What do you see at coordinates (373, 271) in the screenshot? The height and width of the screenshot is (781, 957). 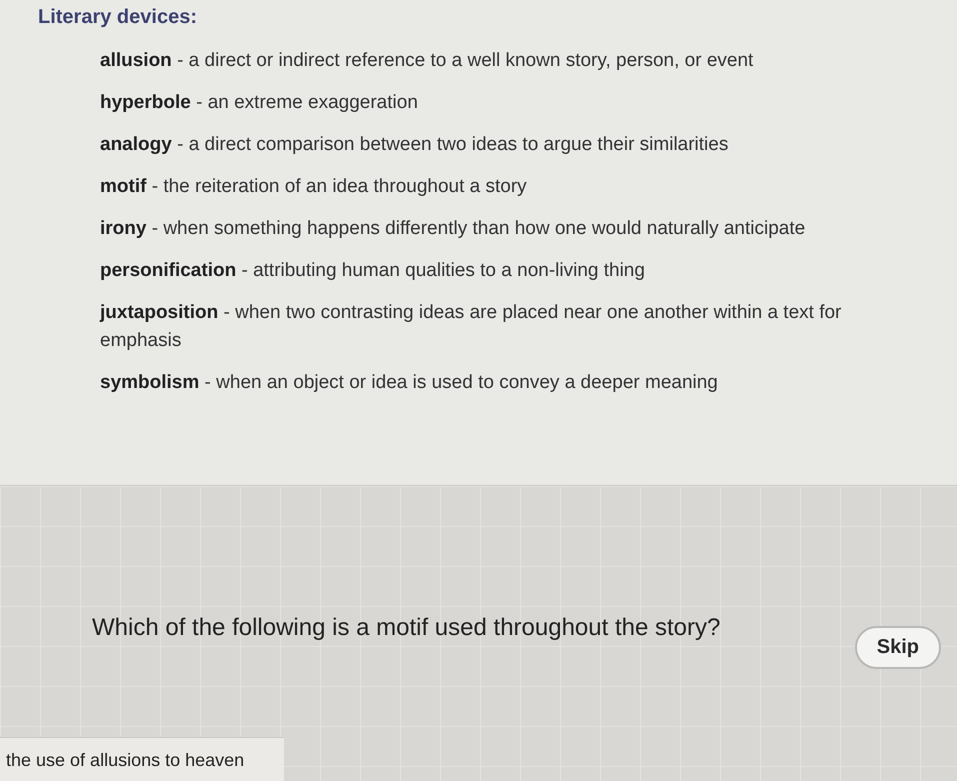 I see `device-definition: personification - attributing human qualities to a non-living thing` at bounding box center [373, 271].